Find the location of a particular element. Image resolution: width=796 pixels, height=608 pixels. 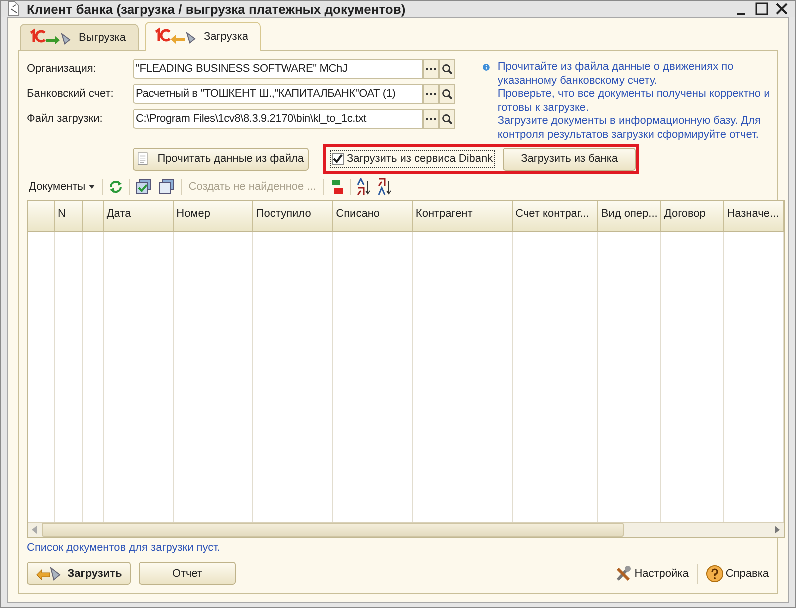

caret-icon is located at coordinates (91, 187).